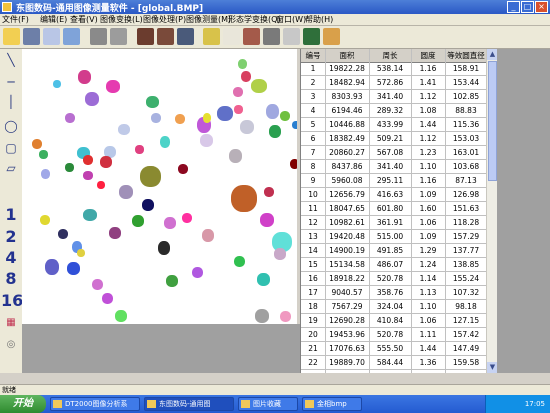 This screenshot has width=550, height=413. What do you see at coordinates (394, 139) in the screenshot?
I see `table-row: 6 18382.49 509.21 1.12 153.03` at bounding box center [394, 139].